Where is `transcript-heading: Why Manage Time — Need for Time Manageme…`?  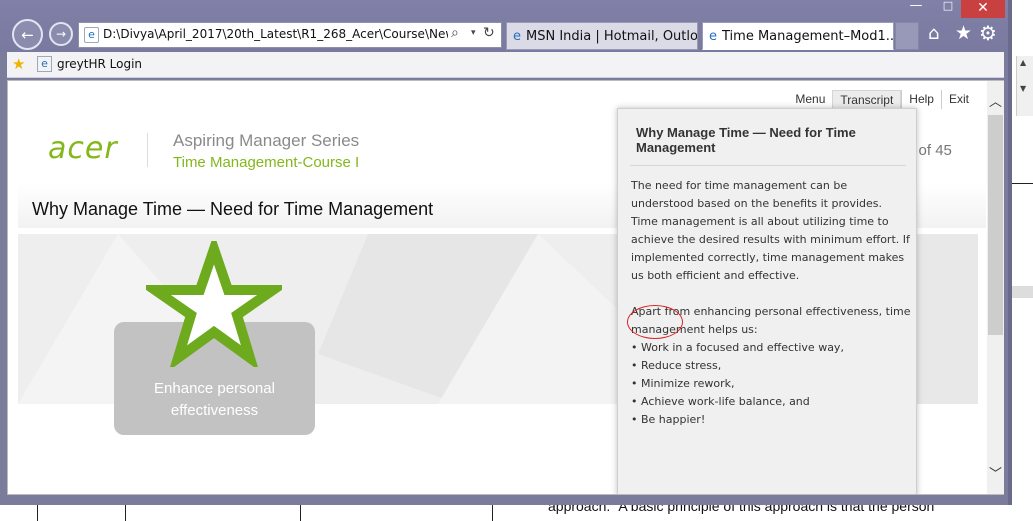
transcript-heading: Why Manage Time — Need for Time Manageme… is located at coordinates (746, 140).